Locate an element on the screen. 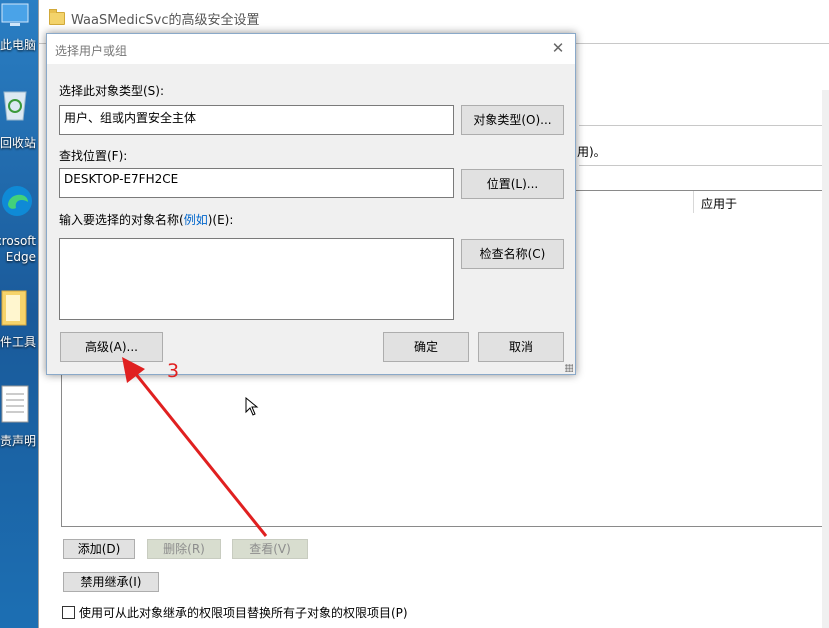 The width and height of the screenshot is (829, 628). annotation-arrow is located at coordinates (195, 447).